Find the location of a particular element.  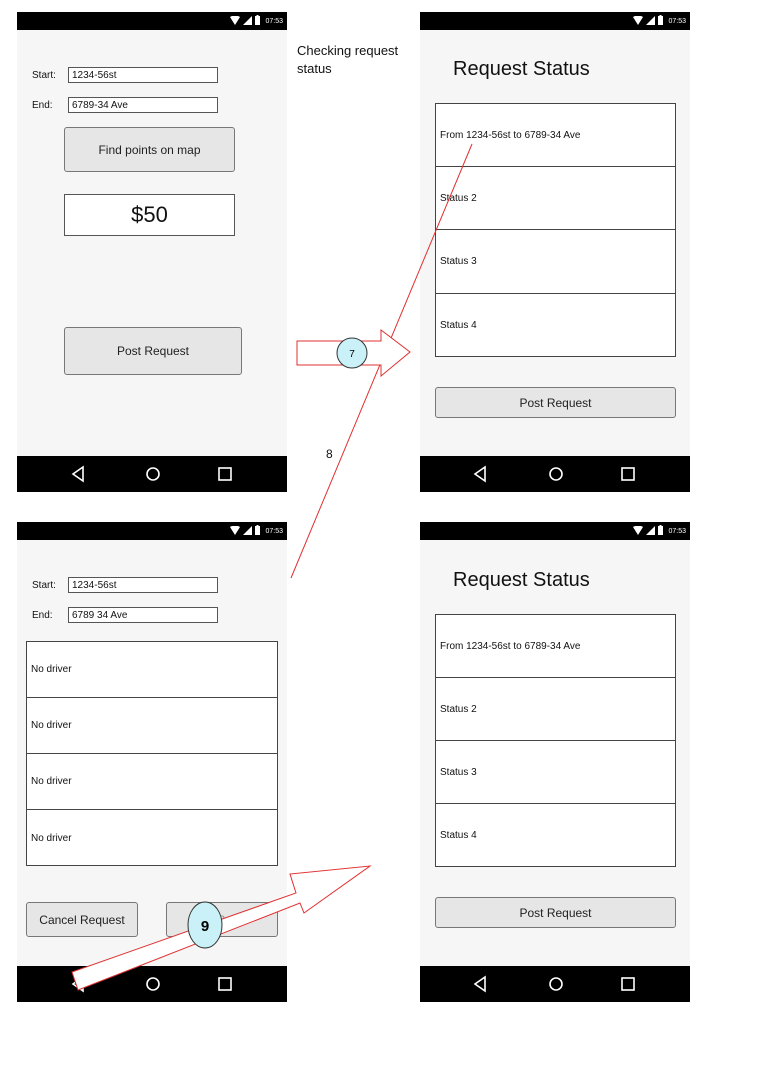

step-7-label: 7 is located at coordinates (352, 354).